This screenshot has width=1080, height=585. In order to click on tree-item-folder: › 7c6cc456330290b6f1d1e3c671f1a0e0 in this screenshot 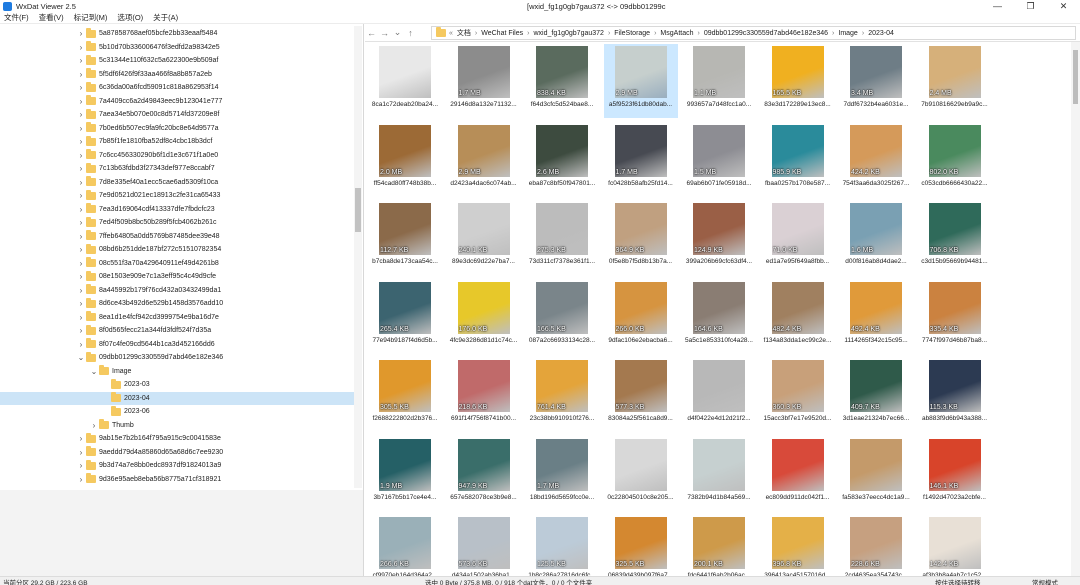, I will do `click(177, 155)`.